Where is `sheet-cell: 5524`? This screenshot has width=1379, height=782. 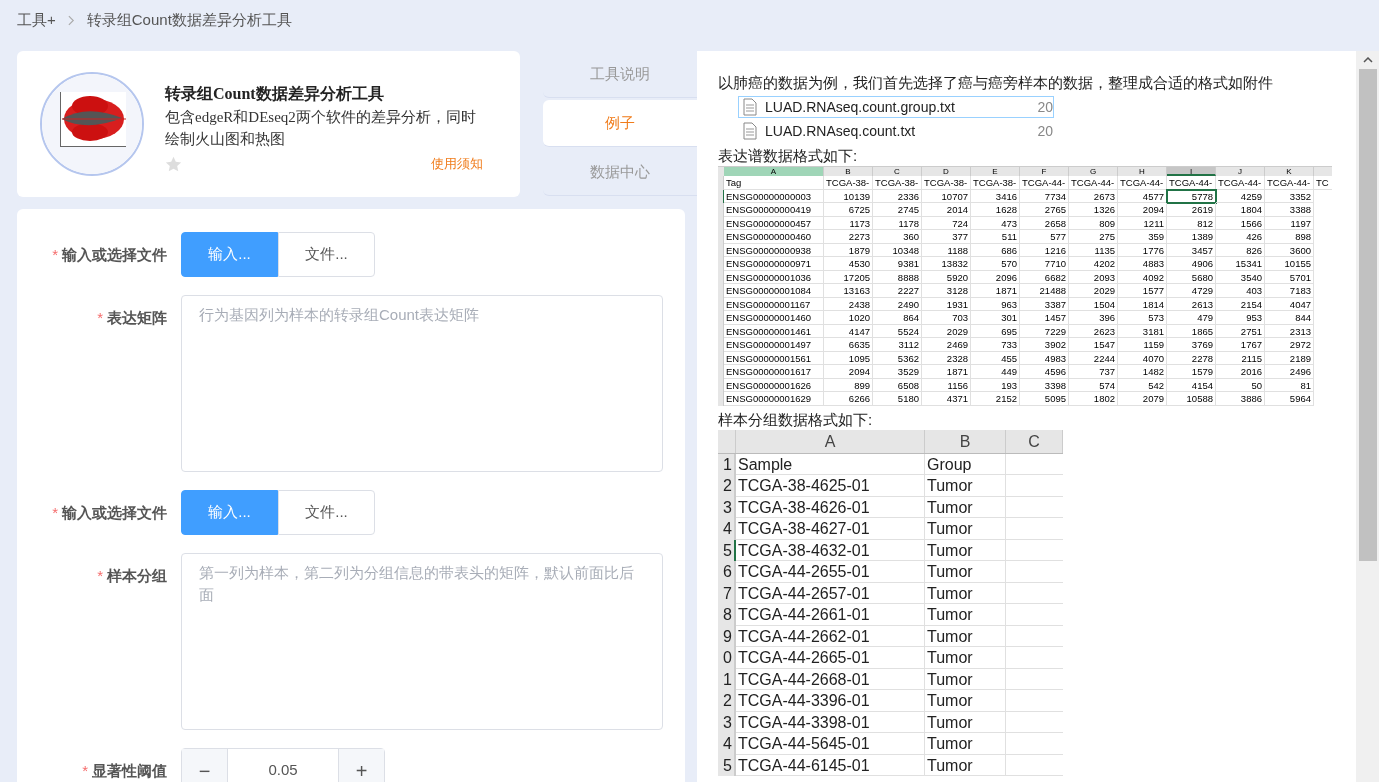 sheet-cell: 5524 is located at coordinates (897, 331).